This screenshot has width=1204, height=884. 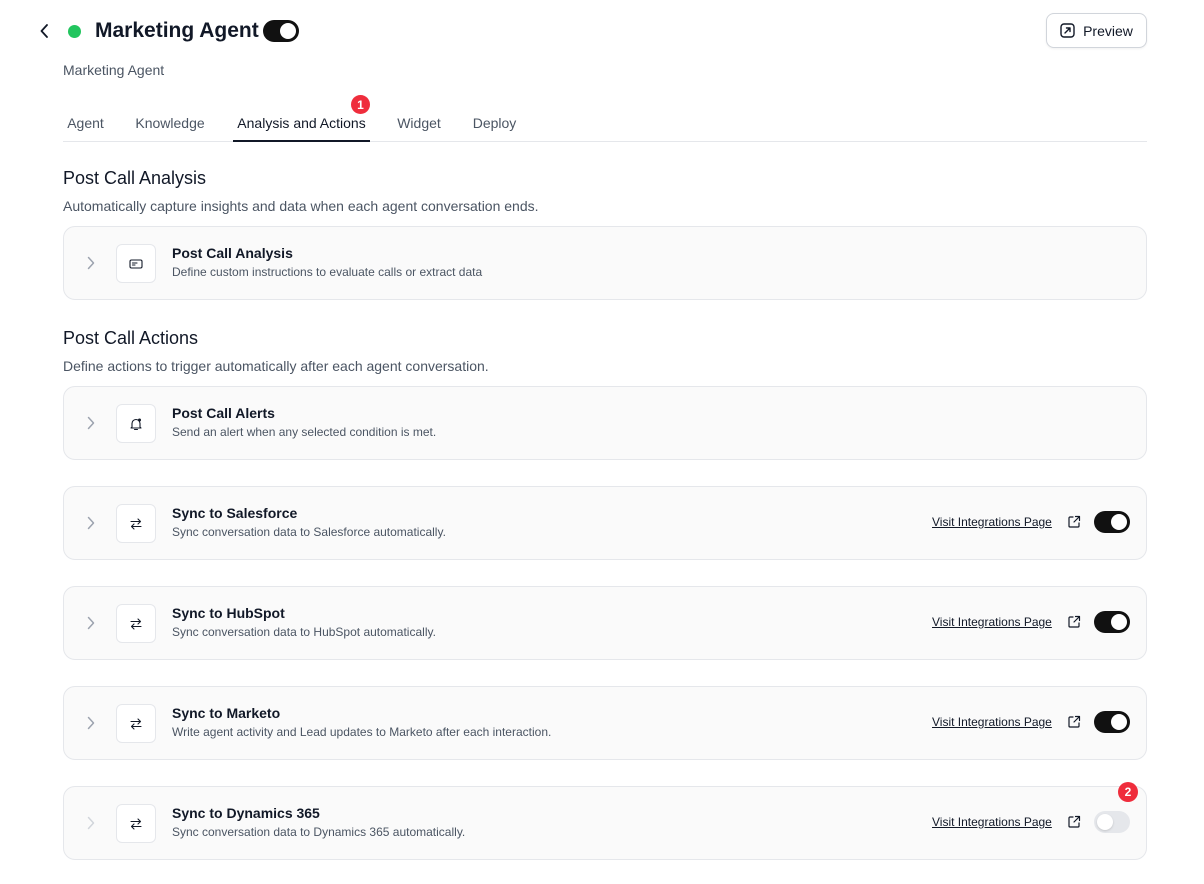 I want to click on preview-label: Preview, so click(x=1108, y=30).